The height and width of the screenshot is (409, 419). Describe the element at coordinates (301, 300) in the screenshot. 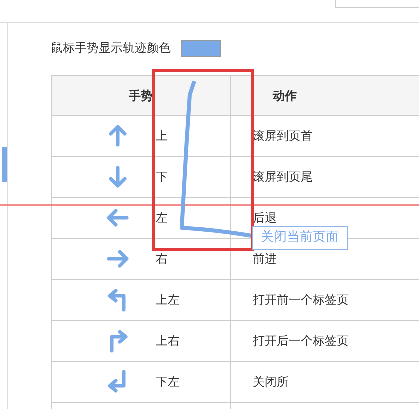

I see `action-cell-text: 打开前一个标签页` at that location.